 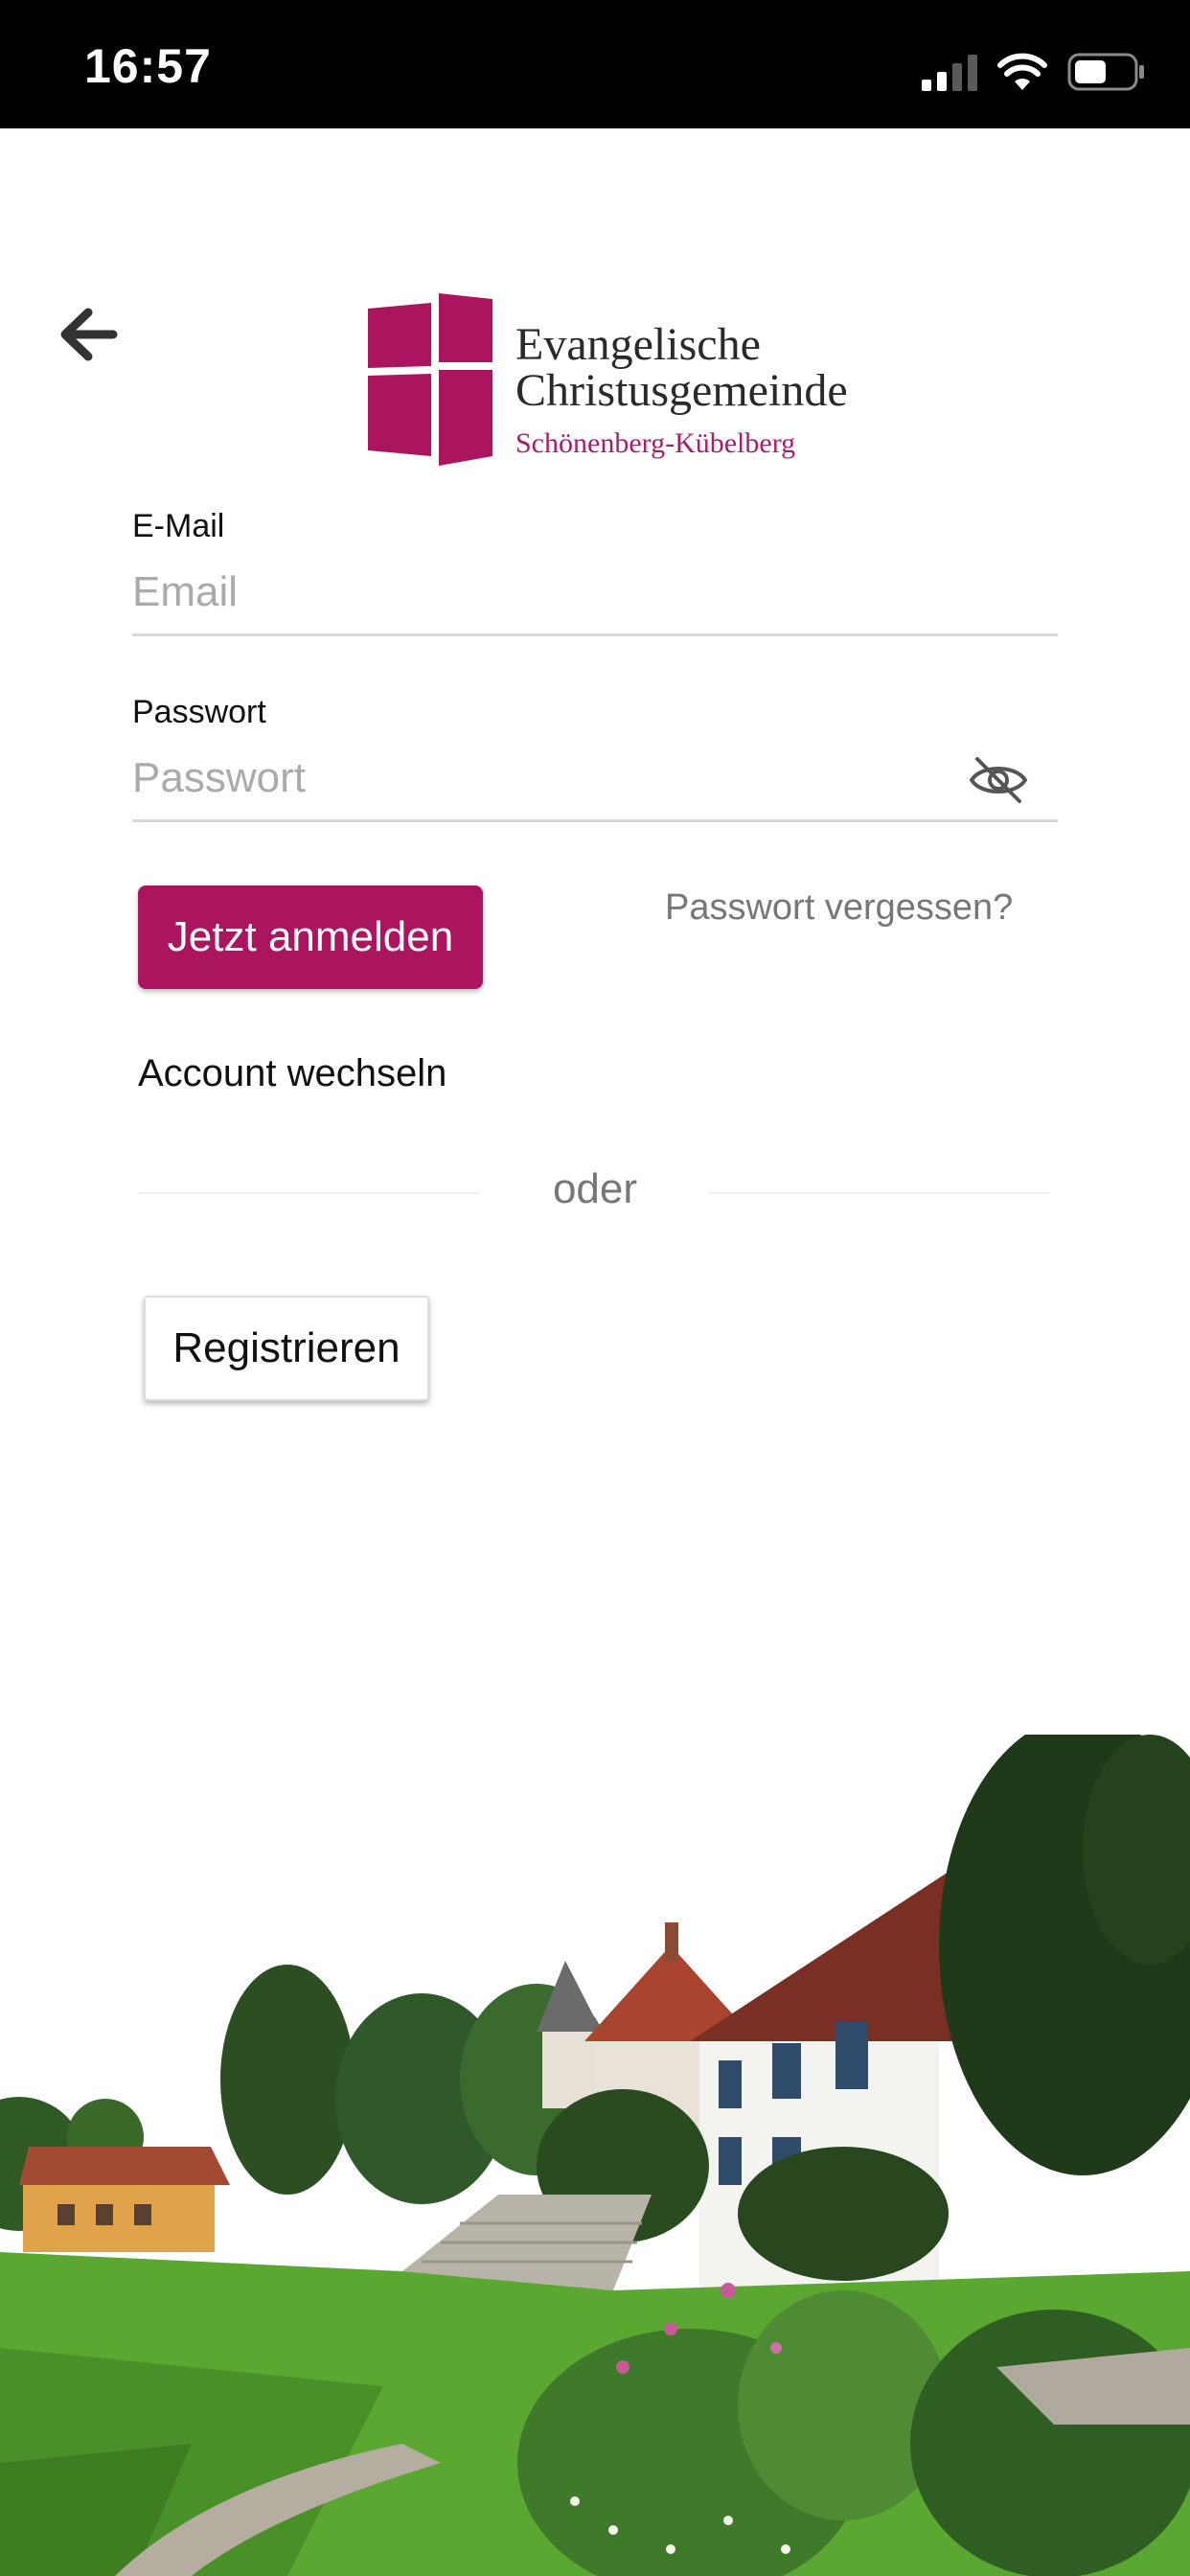 I want to click on switch-account-link: Account wechseln, so click(x=292, y=1073).